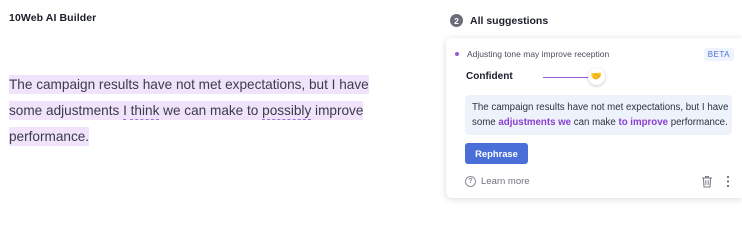 The image size is (742, 245). I want to click on suggestions-header: 2 All suggestions, so click(499, 20).